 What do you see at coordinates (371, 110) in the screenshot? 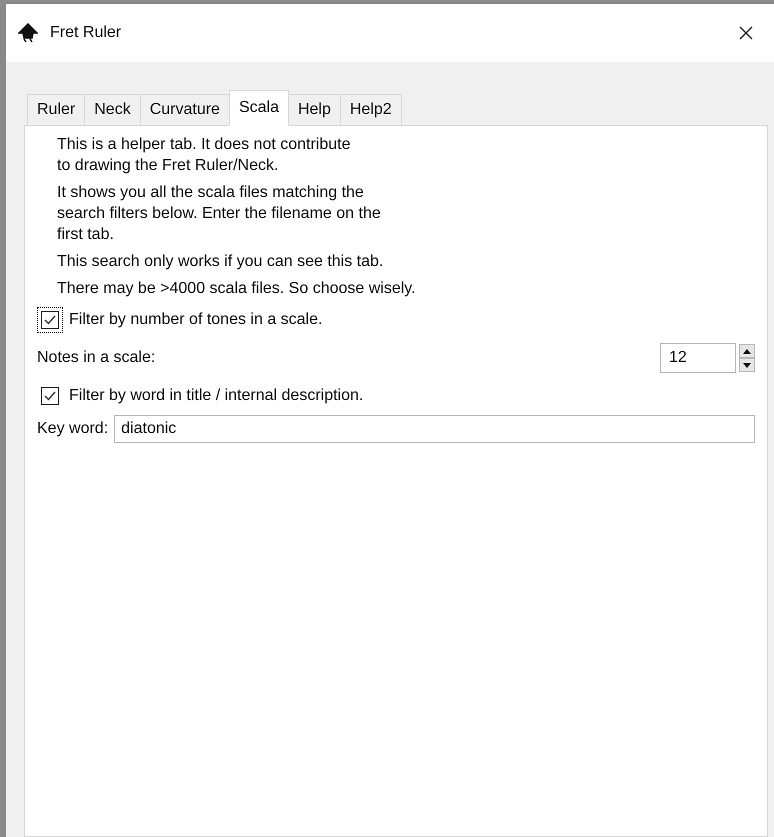
I see `tab: Help2` at bounding box center [371, 110].